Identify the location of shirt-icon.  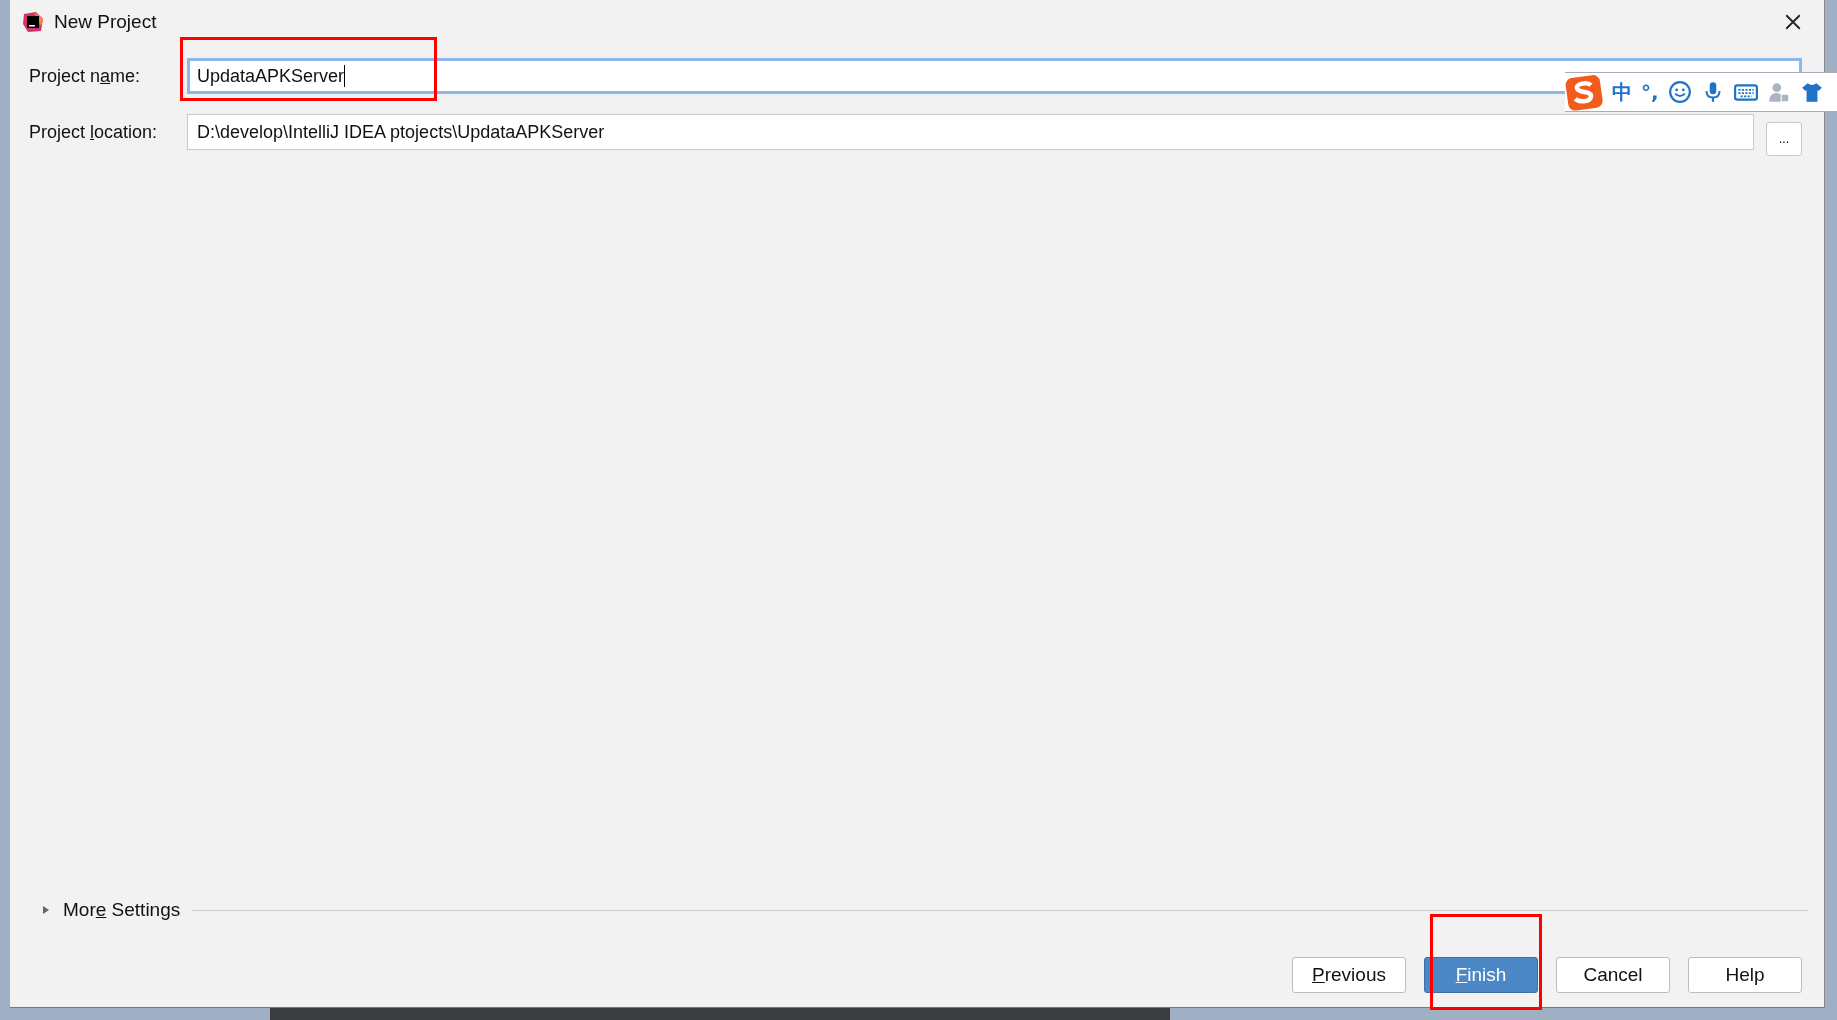
(1811, 92).